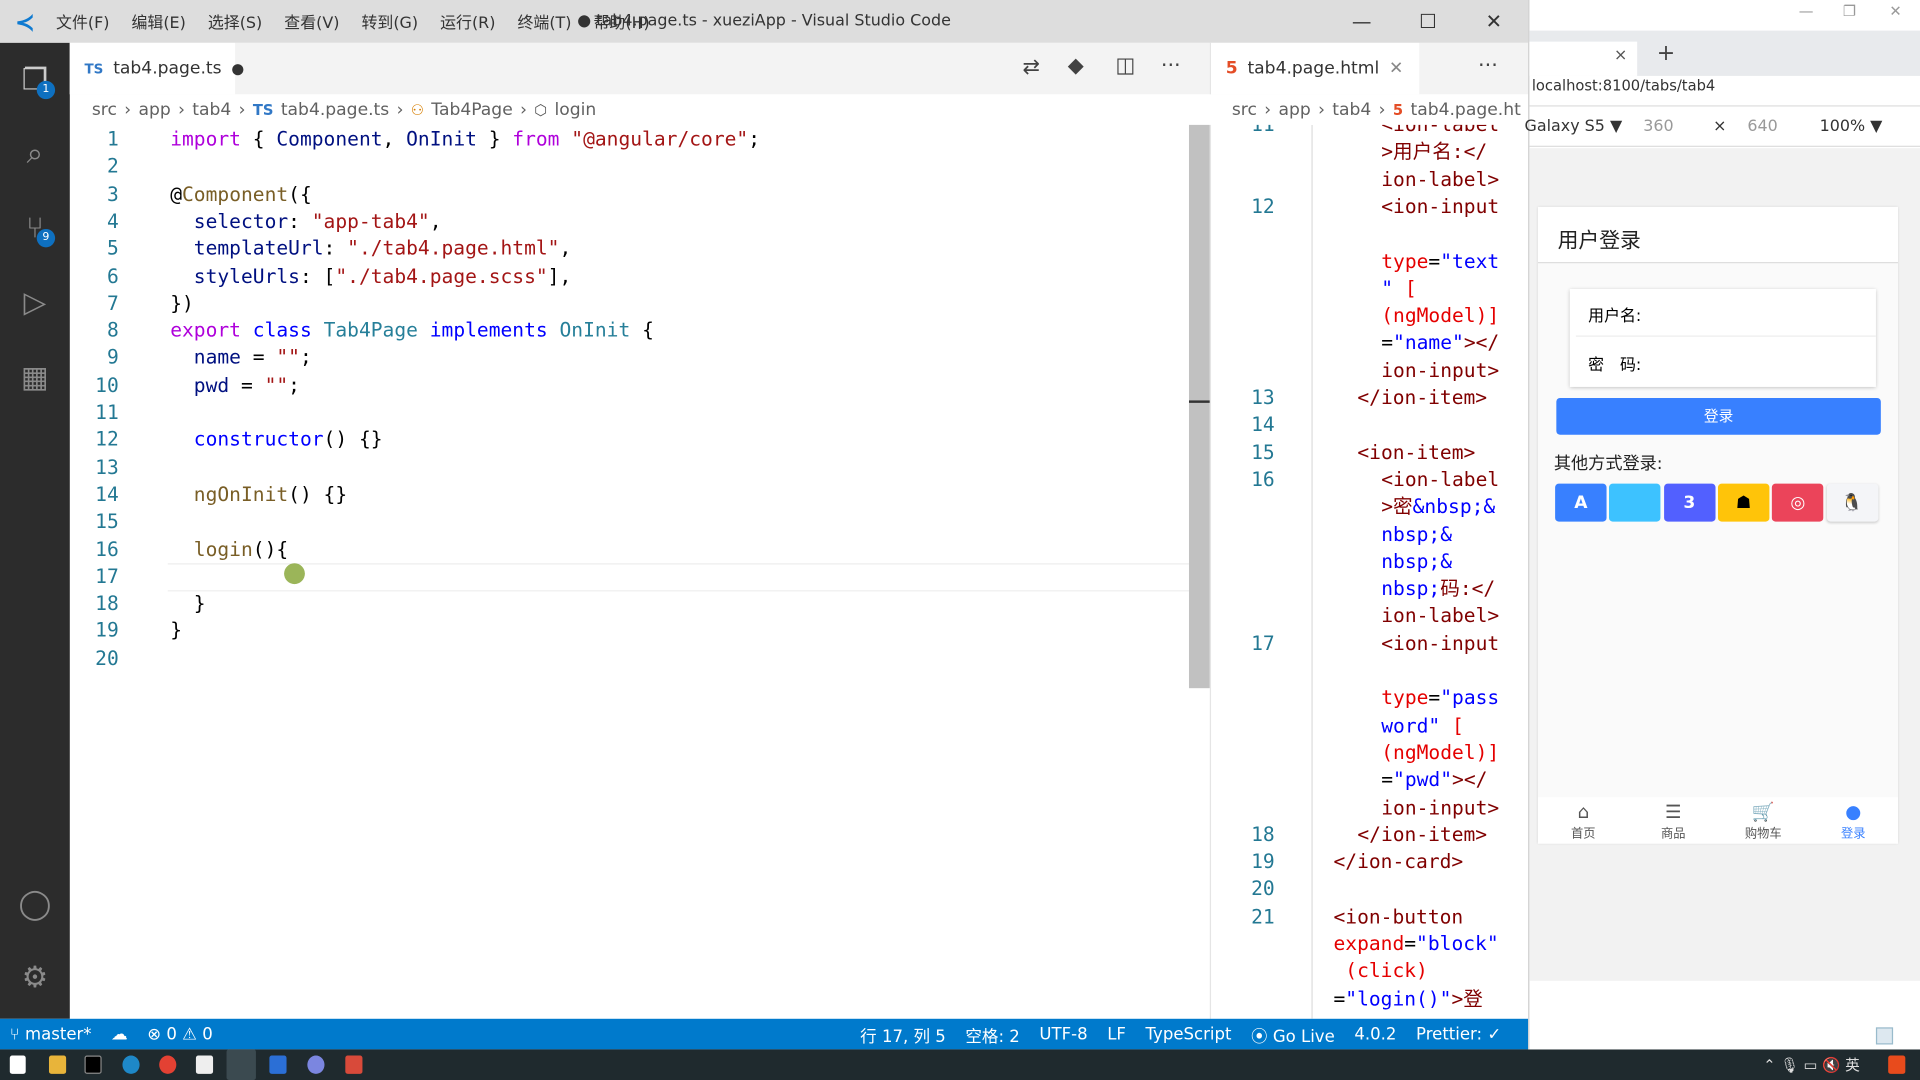 The width and height of the screenshot is (1920, 1080). Describe the element at coordinates (1189, 1034) in the screenshot. I see `language-mode: TypeScript` at that location.